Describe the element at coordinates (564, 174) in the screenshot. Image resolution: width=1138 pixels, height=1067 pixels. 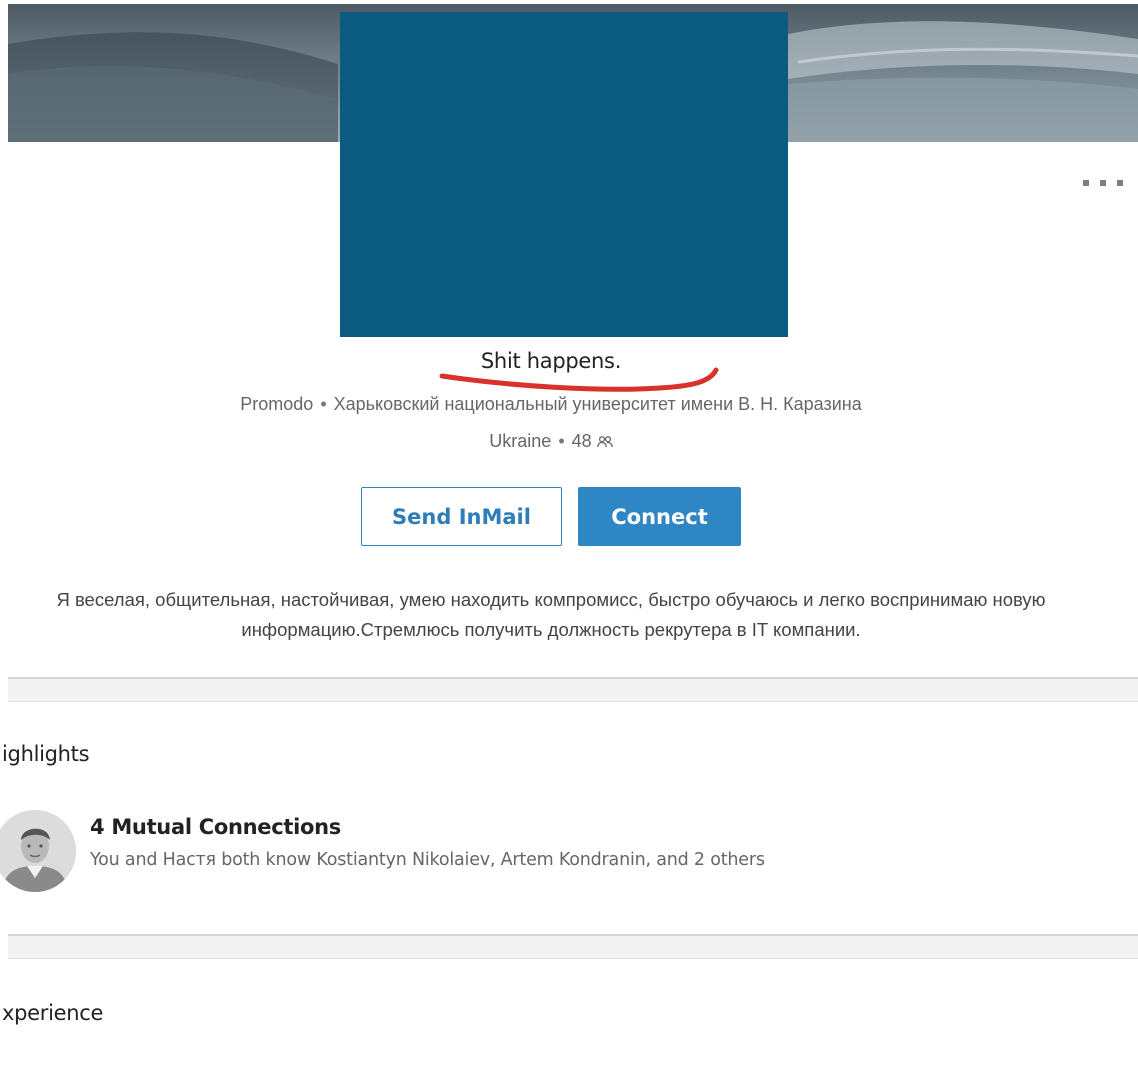
I see `profile-photo` at that location.